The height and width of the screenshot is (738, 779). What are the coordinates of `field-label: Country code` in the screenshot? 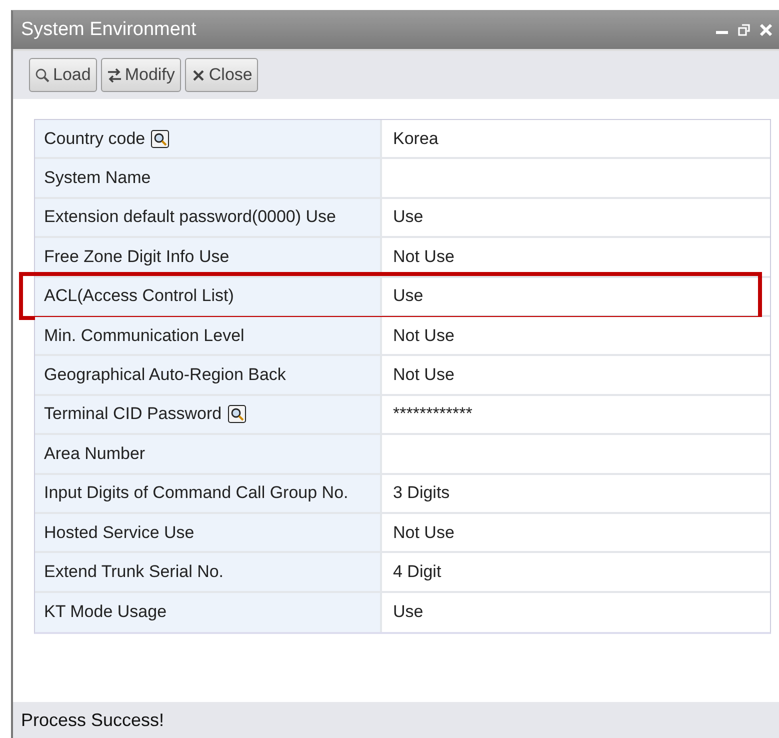 It's located at (95, 138).